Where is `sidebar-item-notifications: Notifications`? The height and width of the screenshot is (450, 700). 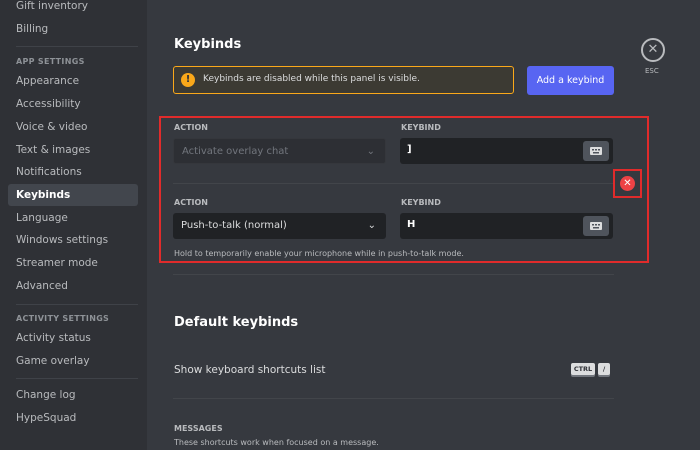
sidebar-item-notifications: Notifications is located at coordinates (73, 172).